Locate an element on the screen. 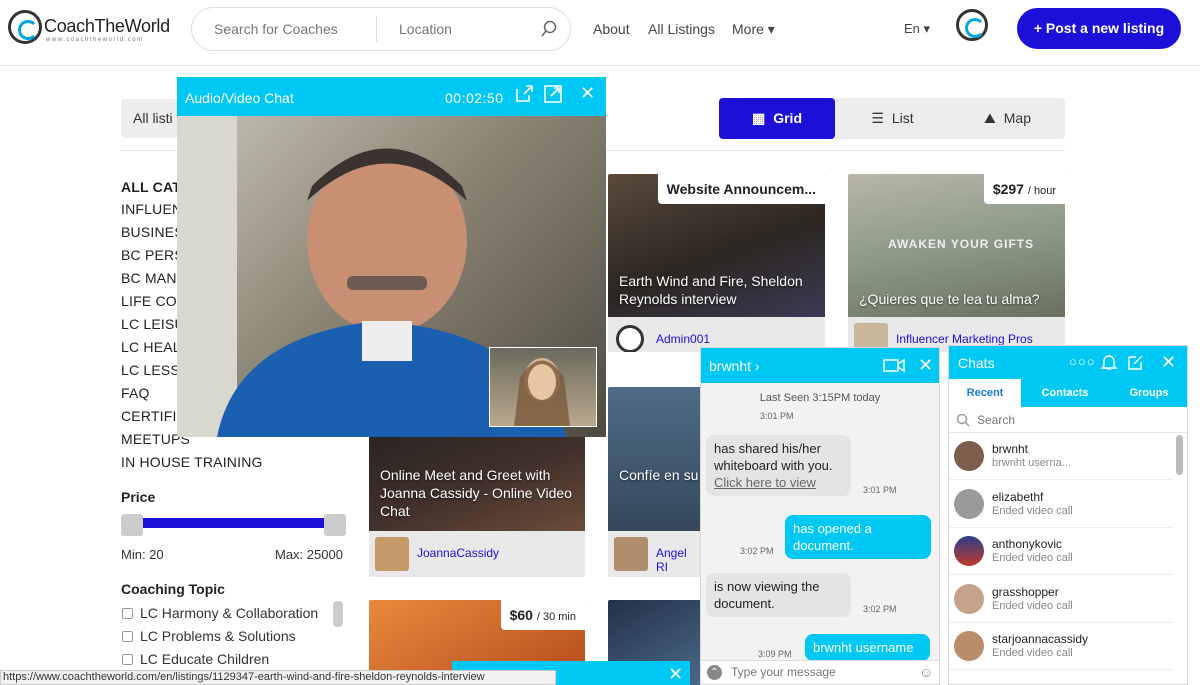 This screenshot has width=1200, height=685. map-icon: ⛰ is located at coordinates (990, 118).